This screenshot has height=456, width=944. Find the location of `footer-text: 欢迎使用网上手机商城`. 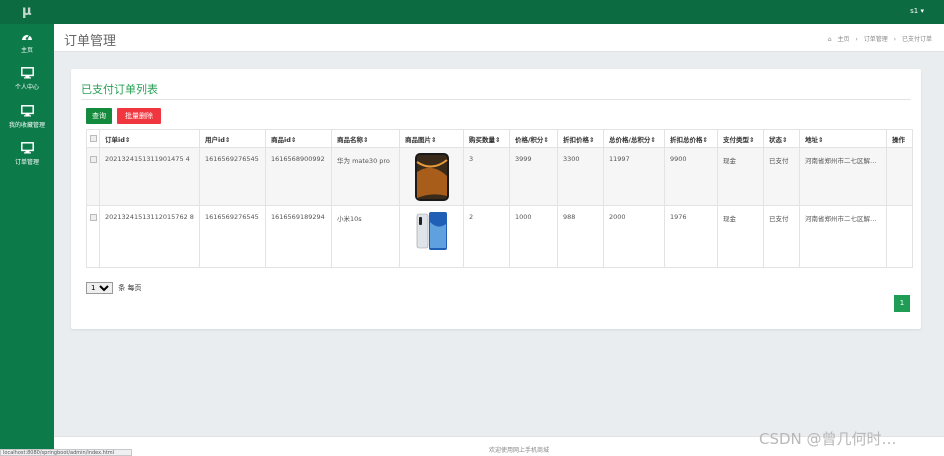

footer-text: 欢迎使用网上手机商城 is located at coordinates (519, 450).